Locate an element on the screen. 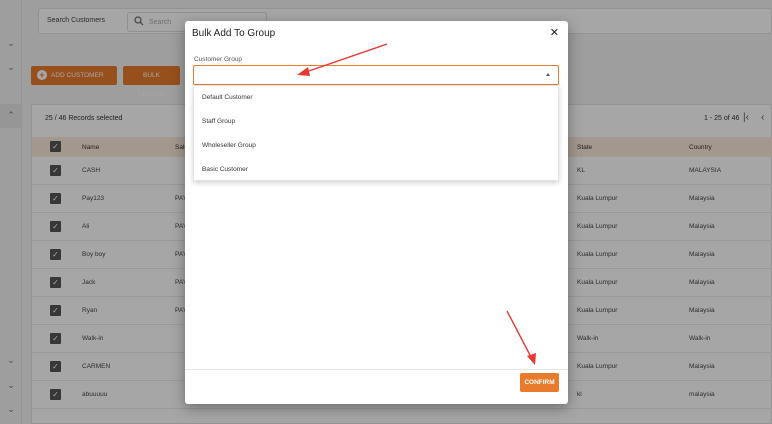  dialog-footer is located at coordinates (376, 386).